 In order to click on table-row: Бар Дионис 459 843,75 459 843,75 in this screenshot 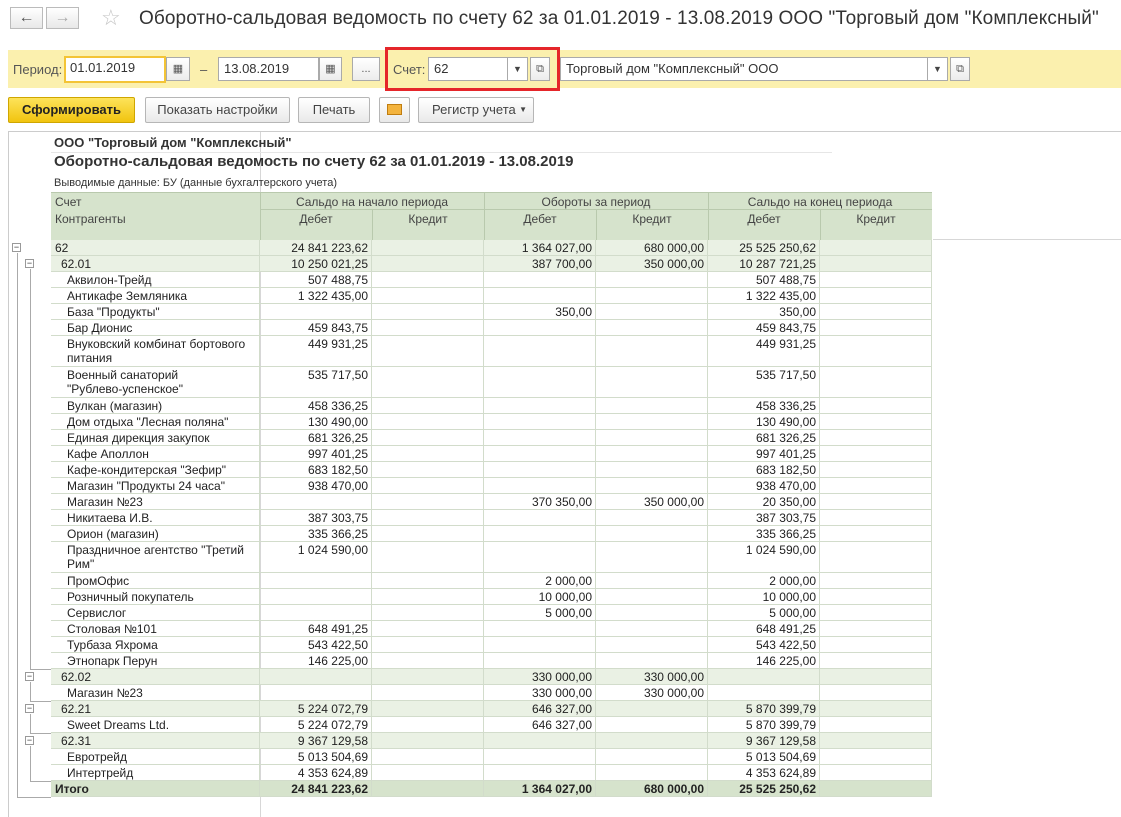, I will do `click(491, 328)`.